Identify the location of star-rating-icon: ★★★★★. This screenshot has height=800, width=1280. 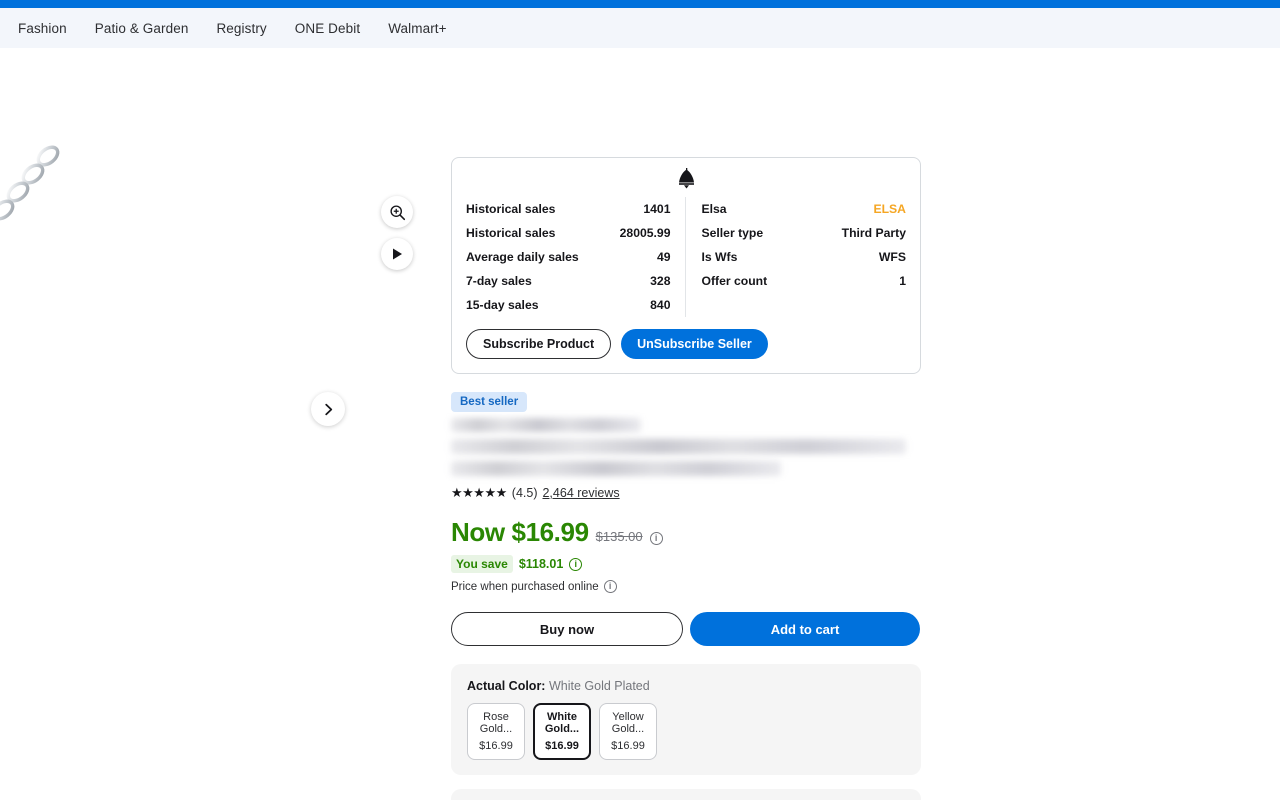
(479, 492).